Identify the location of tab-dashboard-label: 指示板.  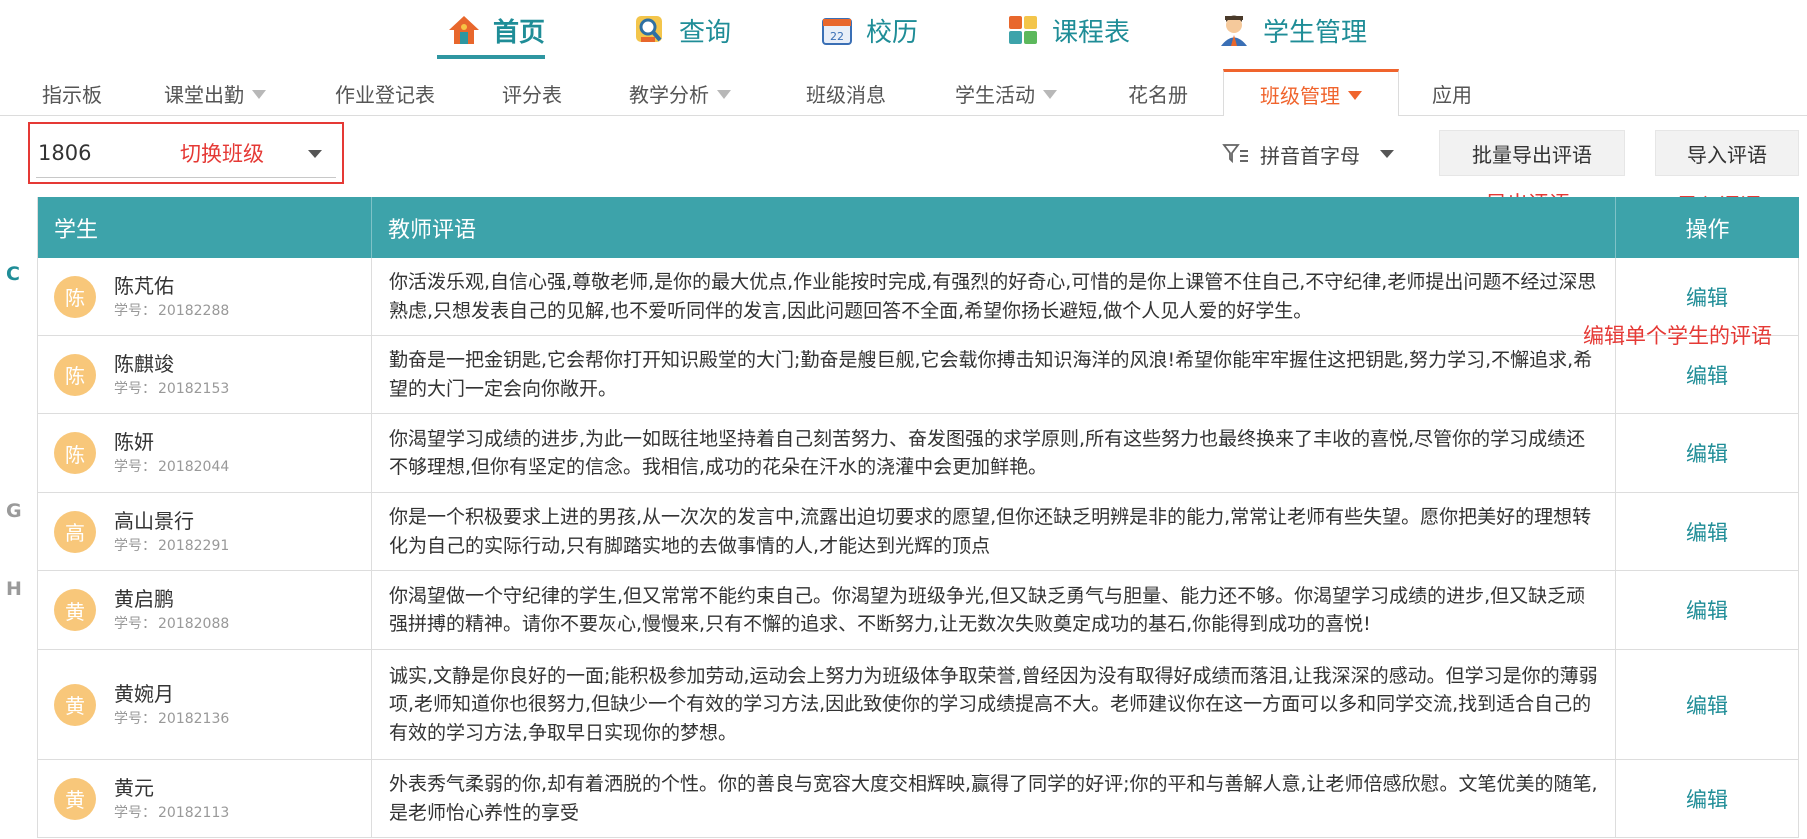
(72, 94).